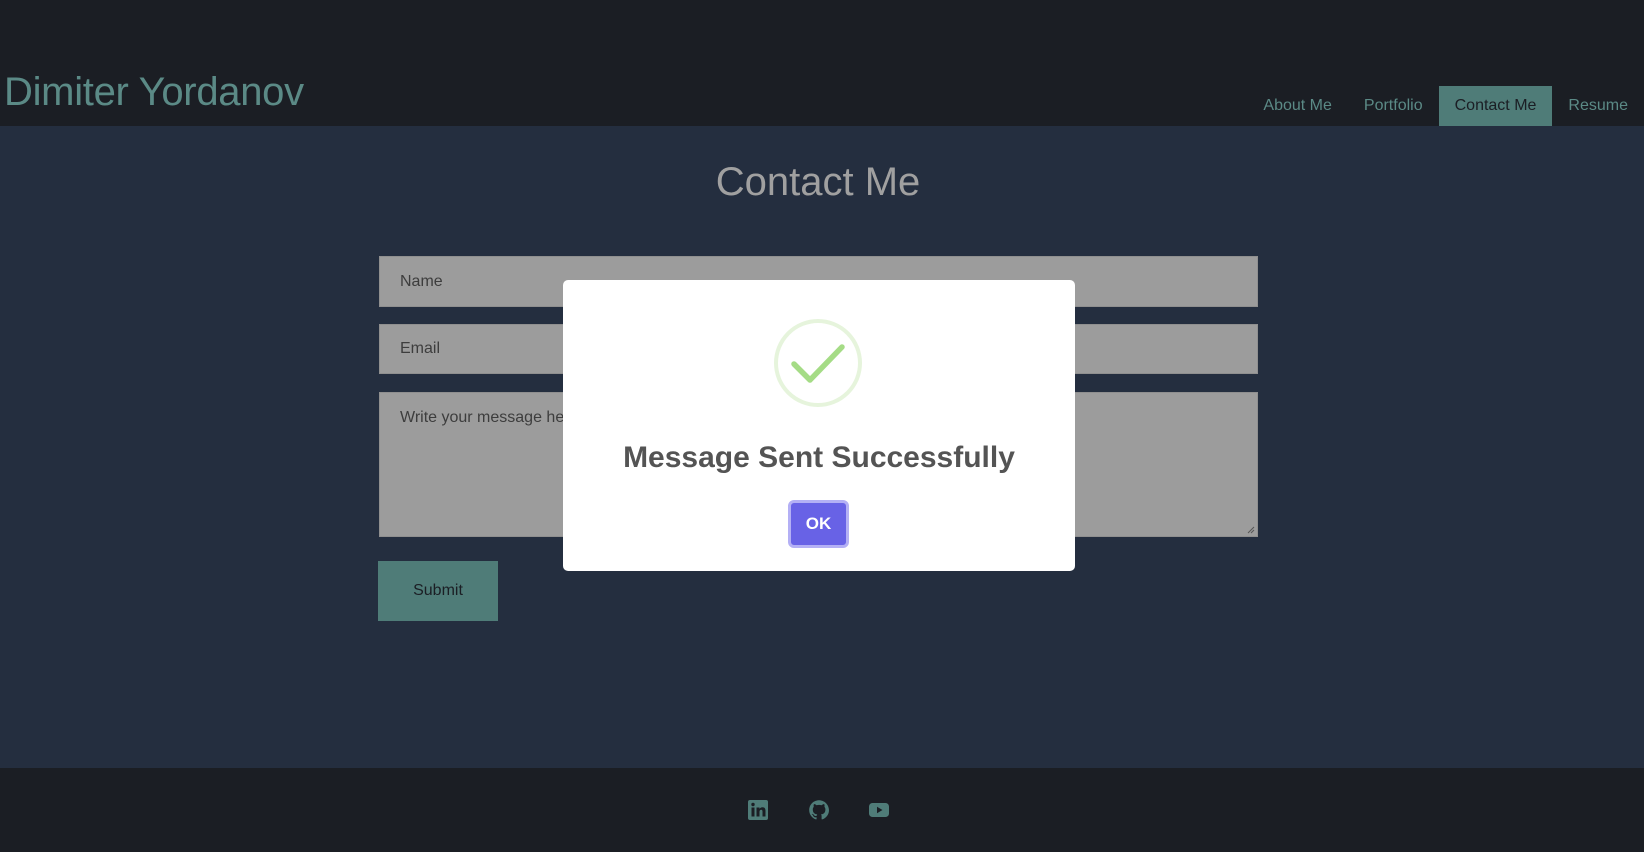 This screenshot has width=1644, height=852. I want to click on ok-button: OK, so click(818, 524).